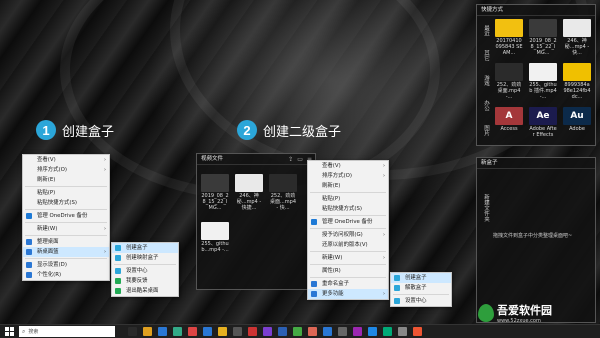 The image size is (600, 338). Describe the element at coordinates (483, 30) in the screenshot. I see `category-tab: 最近` at that location.